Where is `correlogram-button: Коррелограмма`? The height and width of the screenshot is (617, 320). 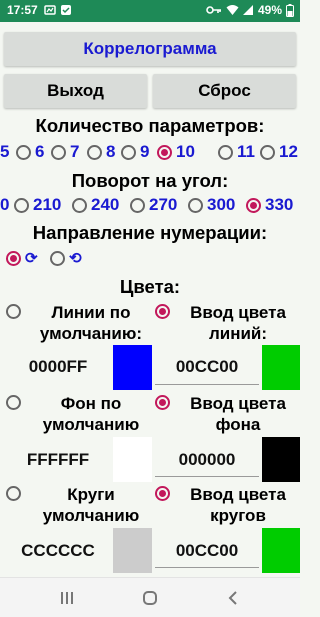 correlogram-button: Коррелограмма is located at coordinates (150, 49).